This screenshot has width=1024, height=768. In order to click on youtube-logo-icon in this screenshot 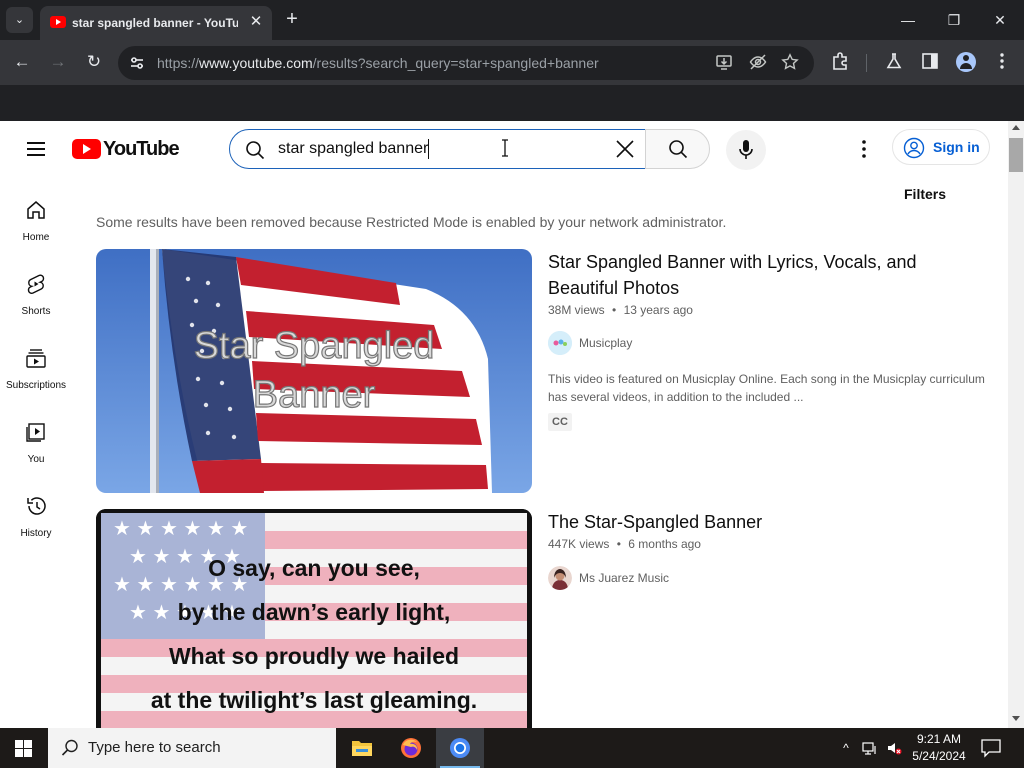, I will do `click(86, 149)`.